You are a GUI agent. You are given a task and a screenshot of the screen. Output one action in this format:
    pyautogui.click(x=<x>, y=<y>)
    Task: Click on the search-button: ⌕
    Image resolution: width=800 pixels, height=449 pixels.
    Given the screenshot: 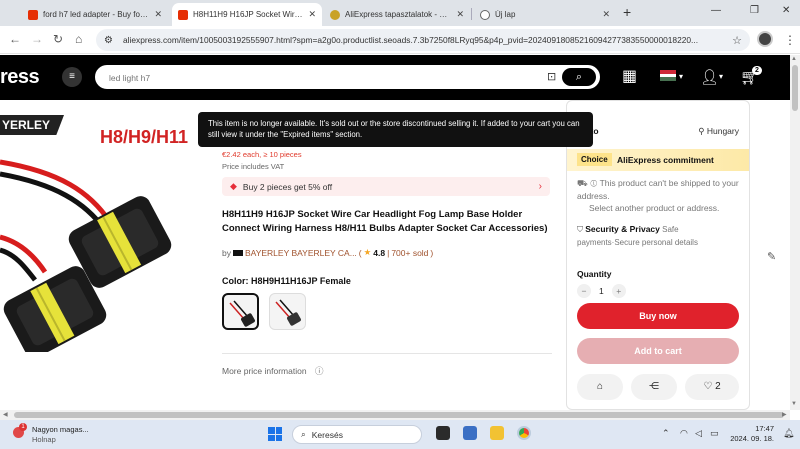 What is the action you would take?
    pyautogui.click(x=579, y=77)
    